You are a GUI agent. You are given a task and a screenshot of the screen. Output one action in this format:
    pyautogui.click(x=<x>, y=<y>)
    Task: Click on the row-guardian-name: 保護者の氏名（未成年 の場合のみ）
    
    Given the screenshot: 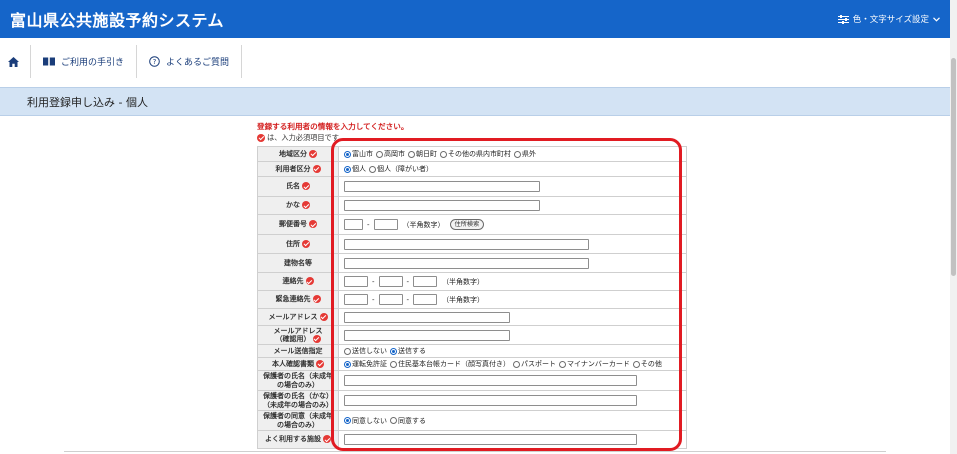 What is the action you would take?
    pyautogui.click(x=472, y=380)
    